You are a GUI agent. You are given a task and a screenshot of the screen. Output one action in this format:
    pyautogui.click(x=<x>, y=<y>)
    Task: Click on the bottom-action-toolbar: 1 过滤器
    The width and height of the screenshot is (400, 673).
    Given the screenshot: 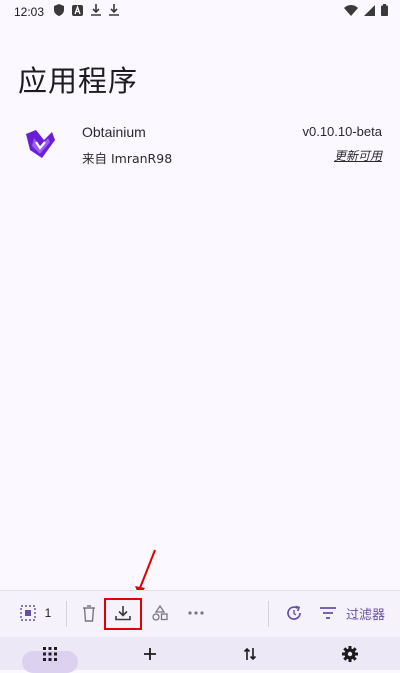 What is the action you would take?
    pyautogui.click(x=200, y=613)
    